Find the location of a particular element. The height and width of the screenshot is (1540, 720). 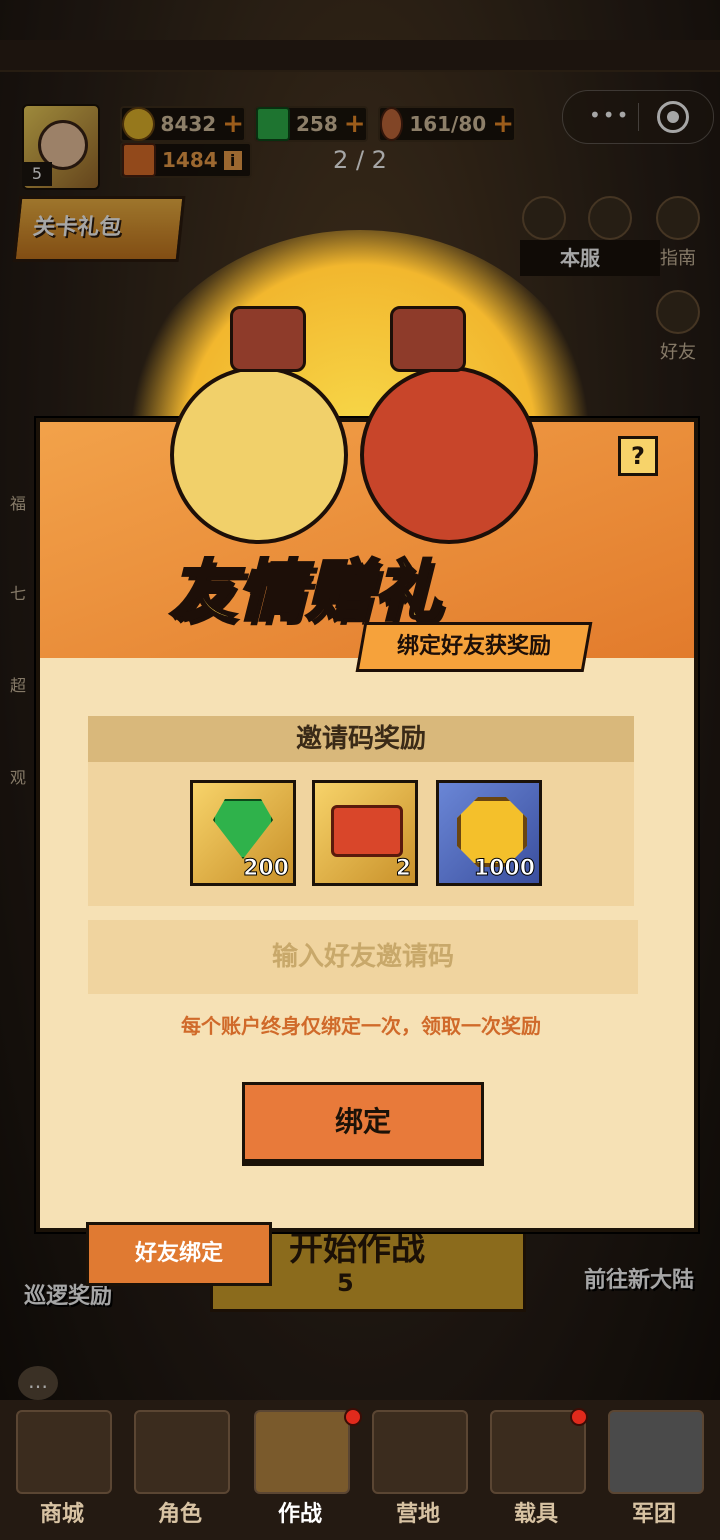

cart-icon is located at coordinates (64, 1452).